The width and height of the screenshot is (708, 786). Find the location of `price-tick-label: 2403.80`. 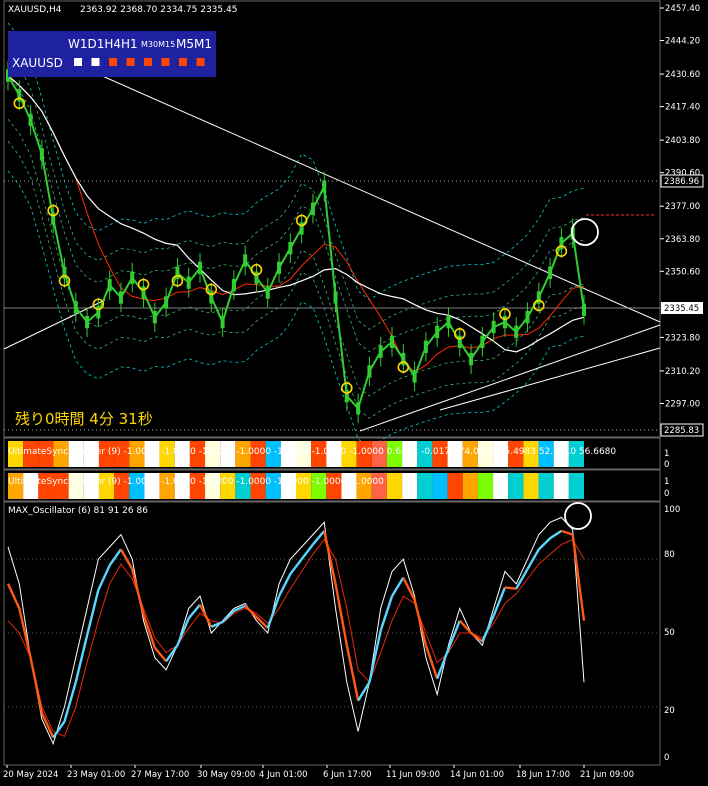

price-tick-label: 2403.80 is located at coordinates (682, 141).